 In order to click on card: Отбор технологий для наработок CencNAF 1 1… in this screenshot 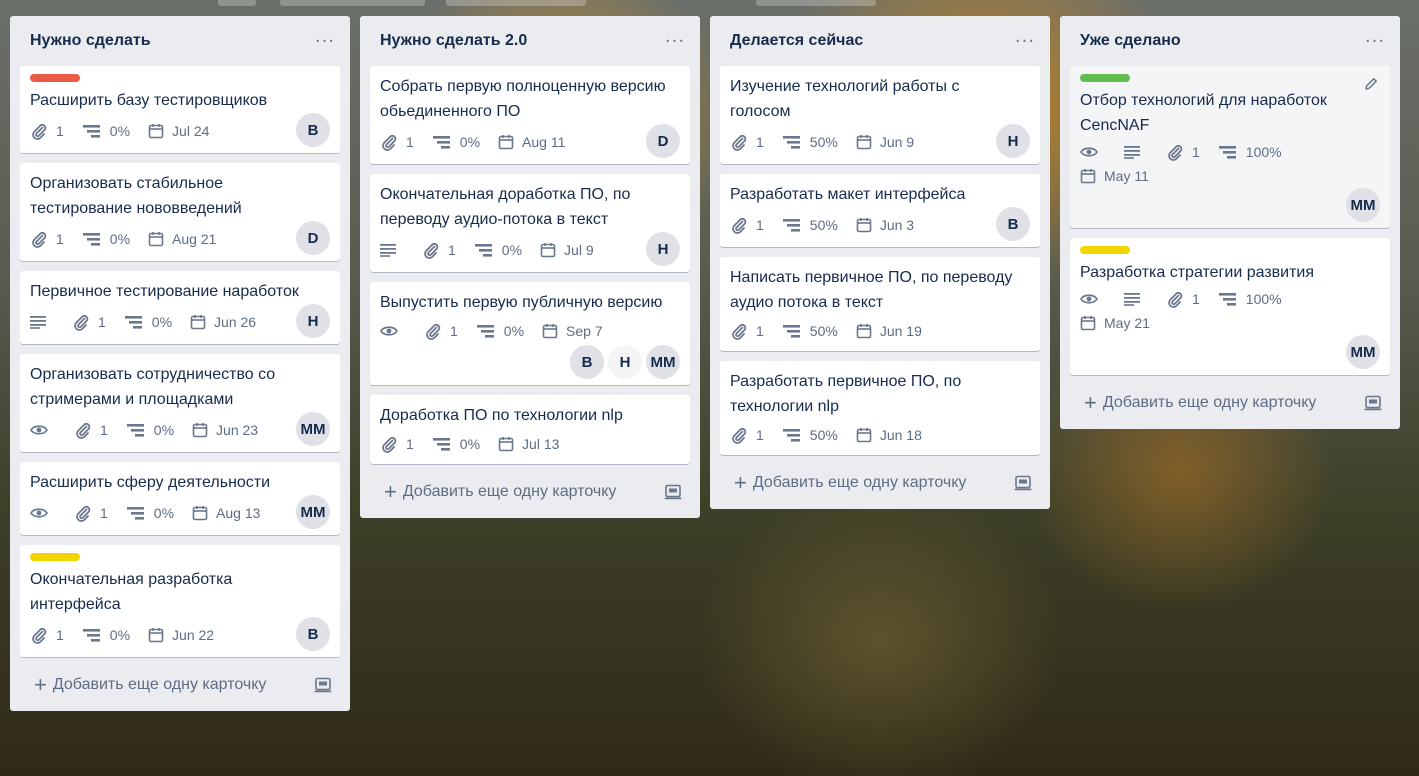, I will do `click(1230, 147)`.